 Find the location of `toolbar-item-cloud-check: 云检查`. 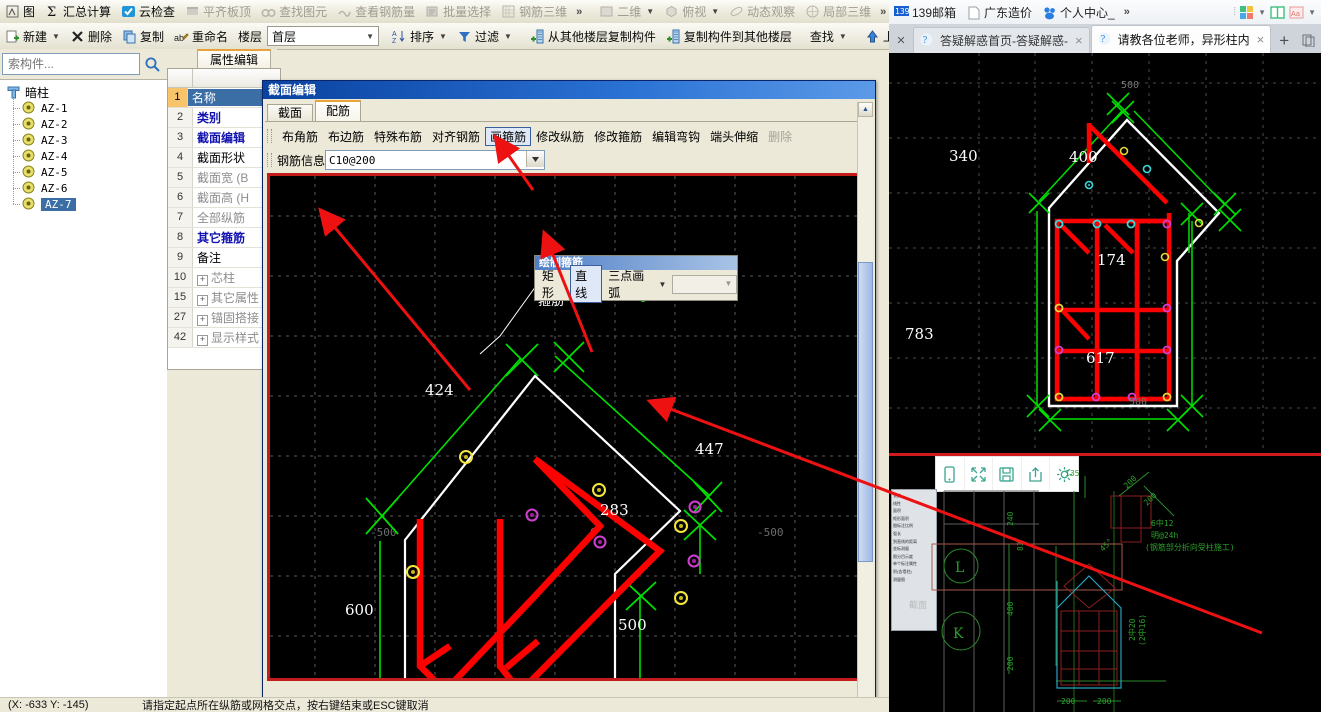

toolbar-item-cloud-check: 云检查 is located at coordinates (148, 11).